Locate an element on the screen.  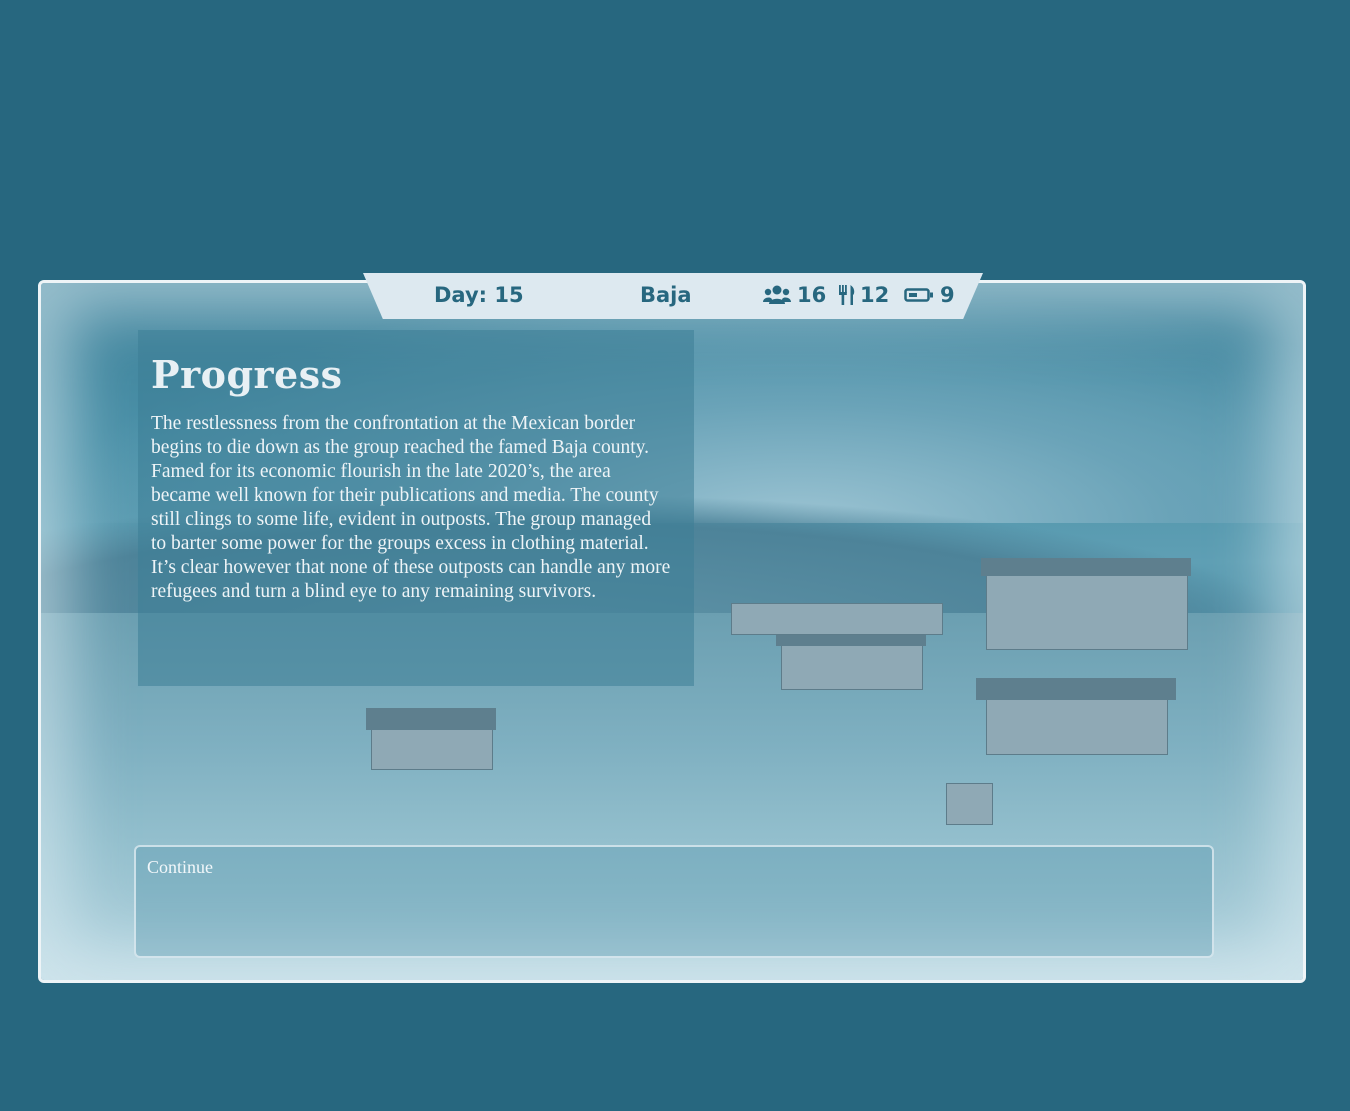
continue-option: Continue is located at coordinates (180, 867).